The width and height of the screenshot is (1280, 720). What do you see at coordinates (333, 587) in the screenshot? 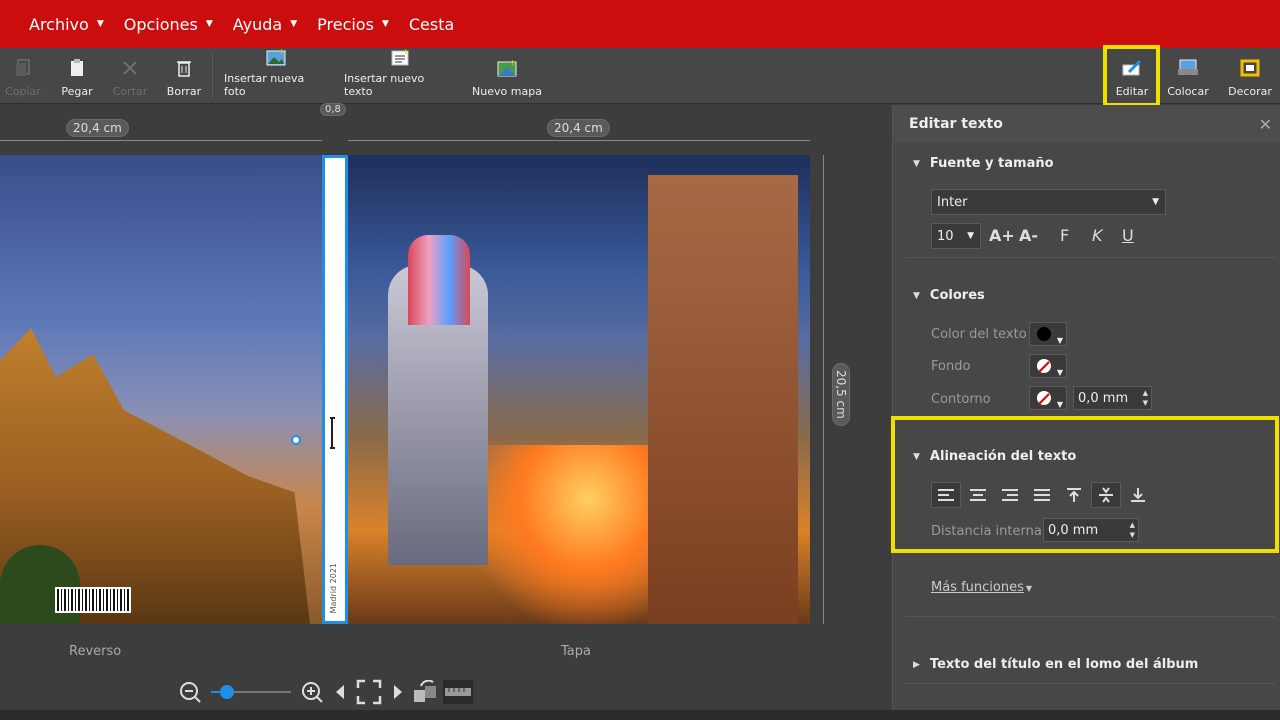
I see `spine-text: Madrid 2021` at bounding box center [333, 587].